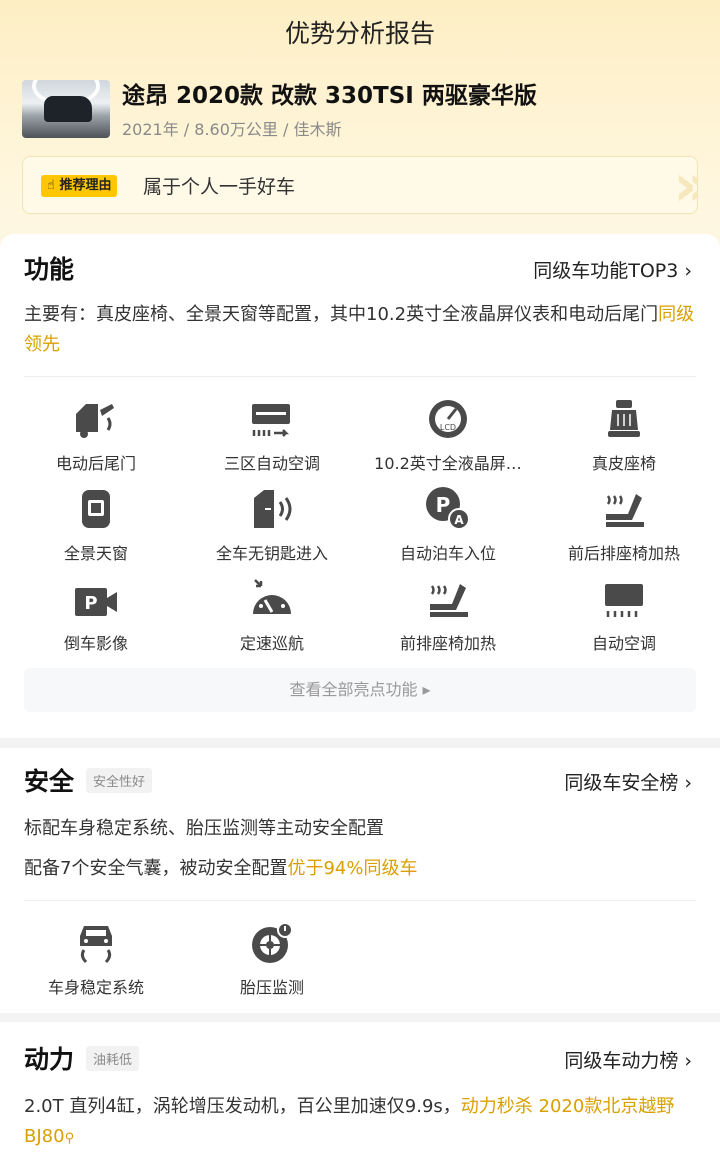  Describe the element at coordinates (272, 596) in the screenshot. I see `cruise-control-icon` at that location.